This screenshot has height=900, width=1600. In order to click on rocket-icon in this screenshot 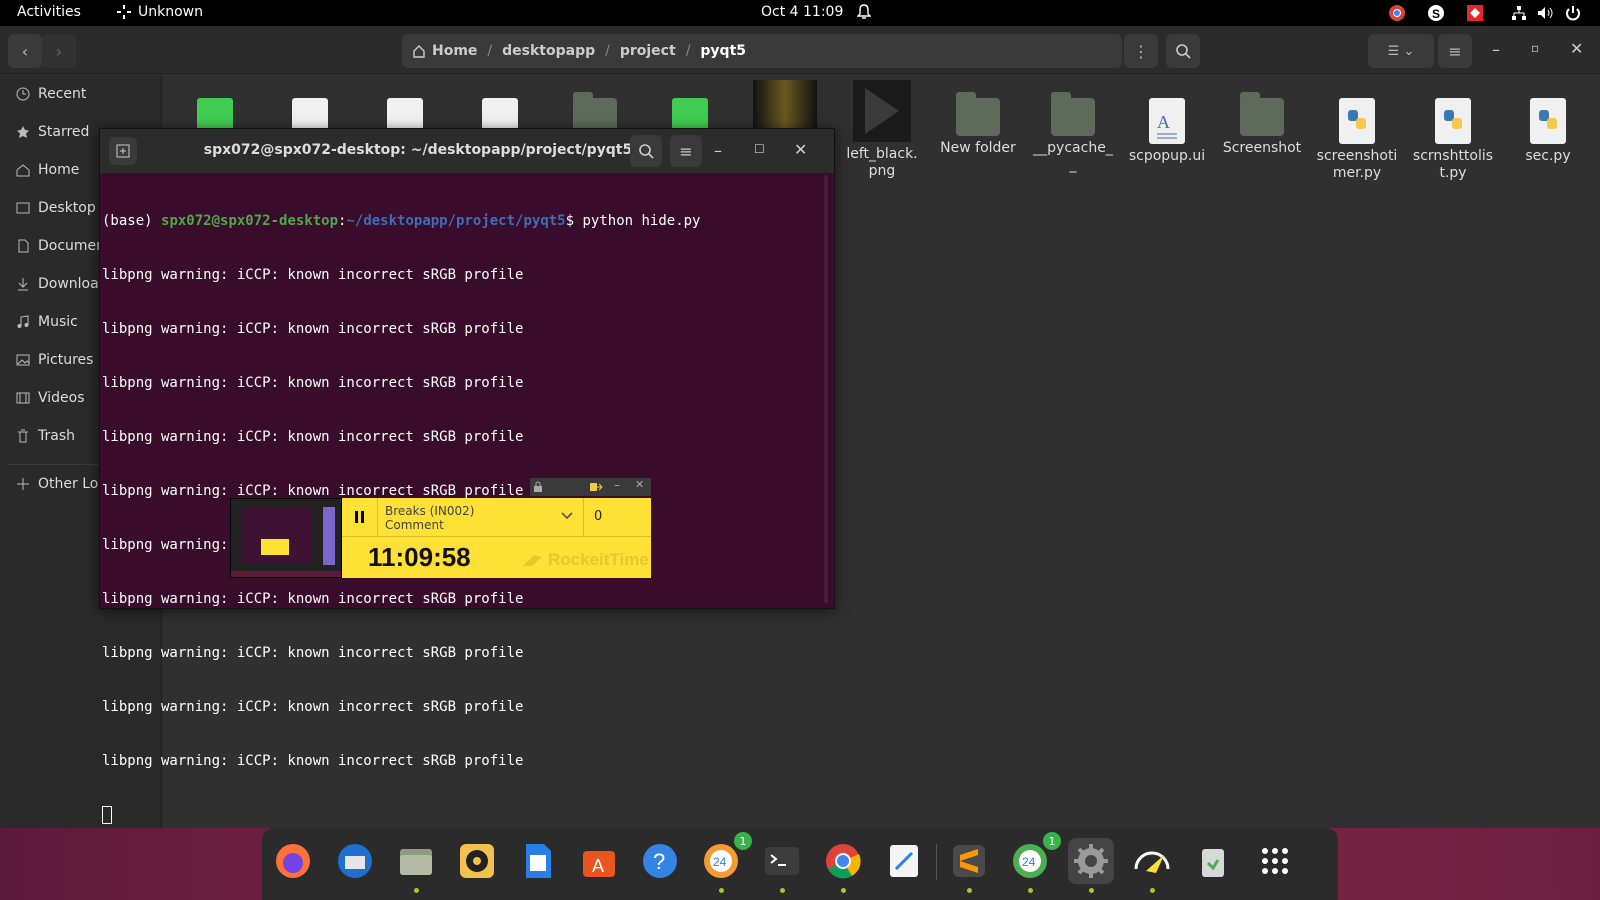, I will do `click(532, 560)`.